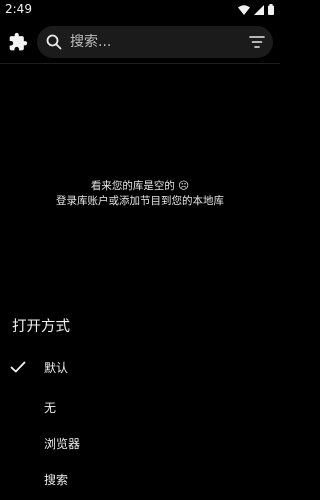 This screenshot has width=320, height=500. Describe the element at coordinates (259, 9) in the screenshot. I see `cellular-signal-icon` at that location.